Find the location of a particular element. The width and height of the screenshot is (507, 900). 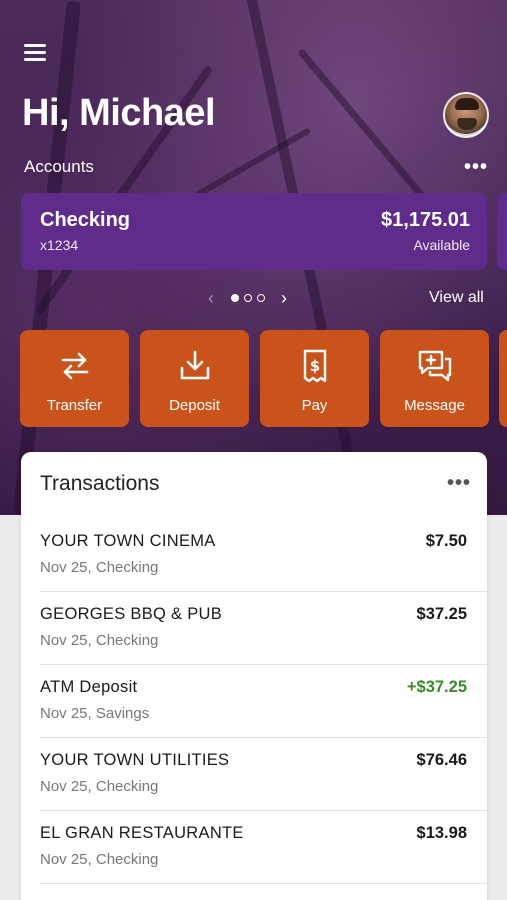

deposit-label: Deposit is located at coordinates (194, 405).